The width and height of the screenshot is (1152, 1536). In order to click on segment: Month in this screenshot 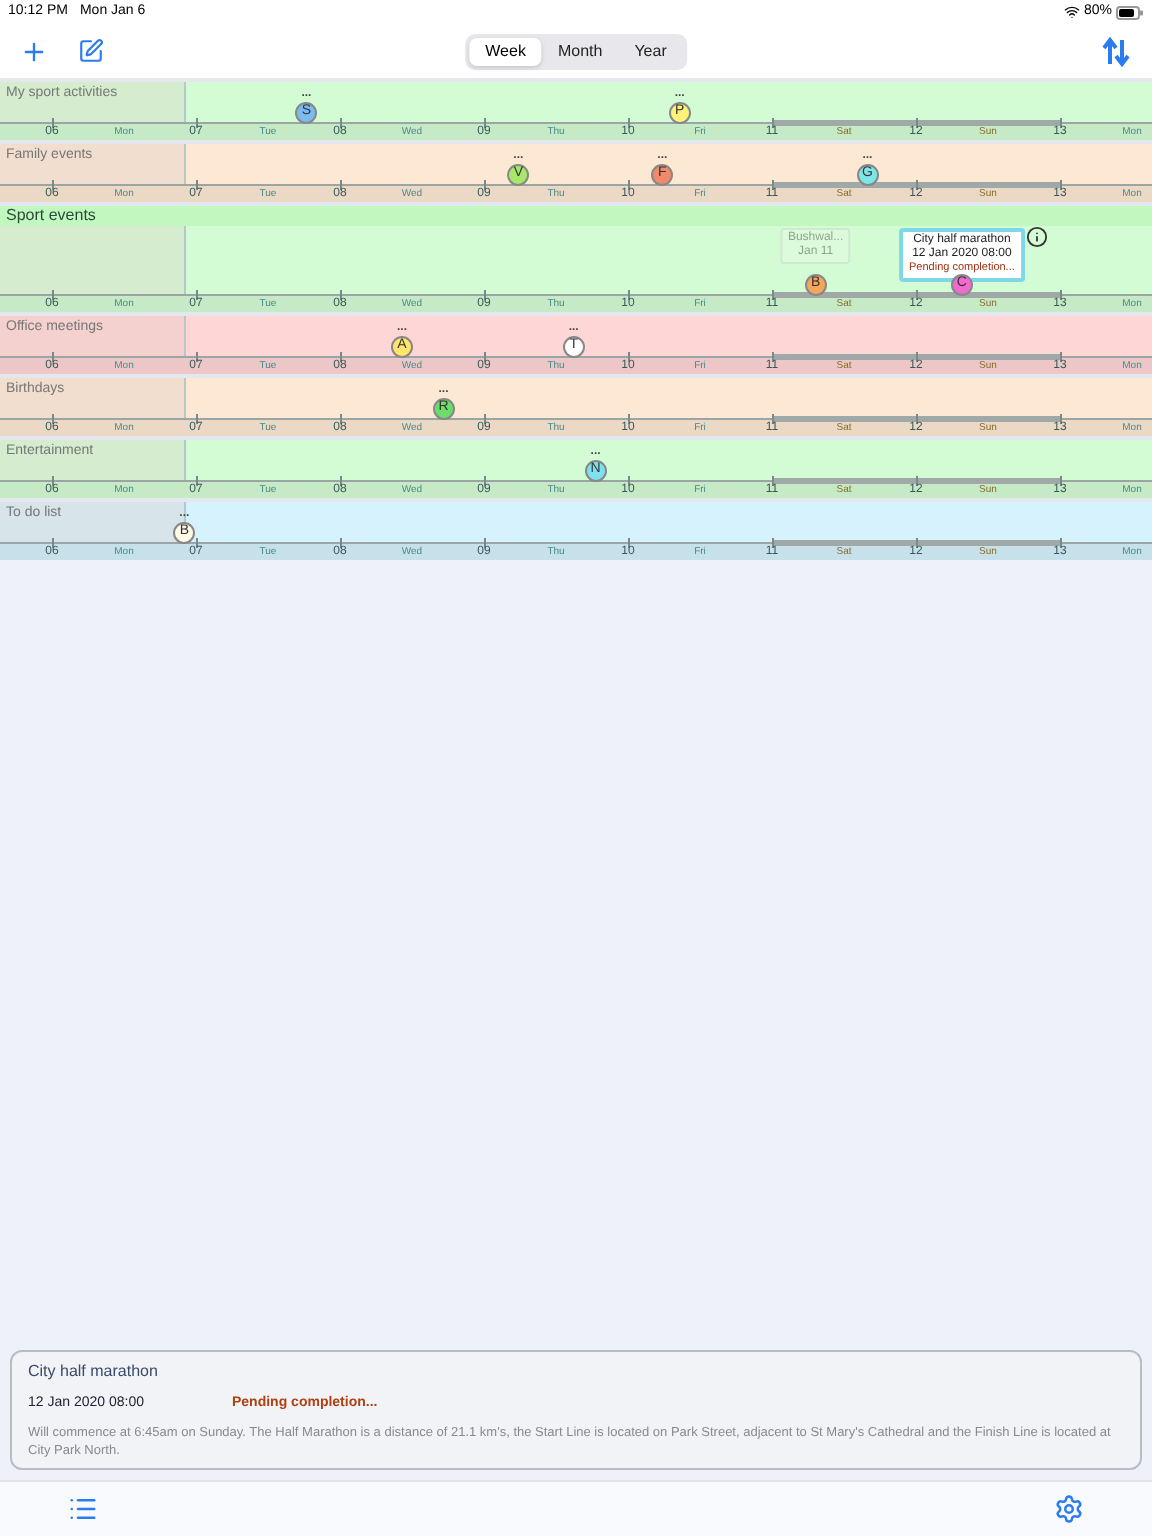, I will do `click(580, 51)`.